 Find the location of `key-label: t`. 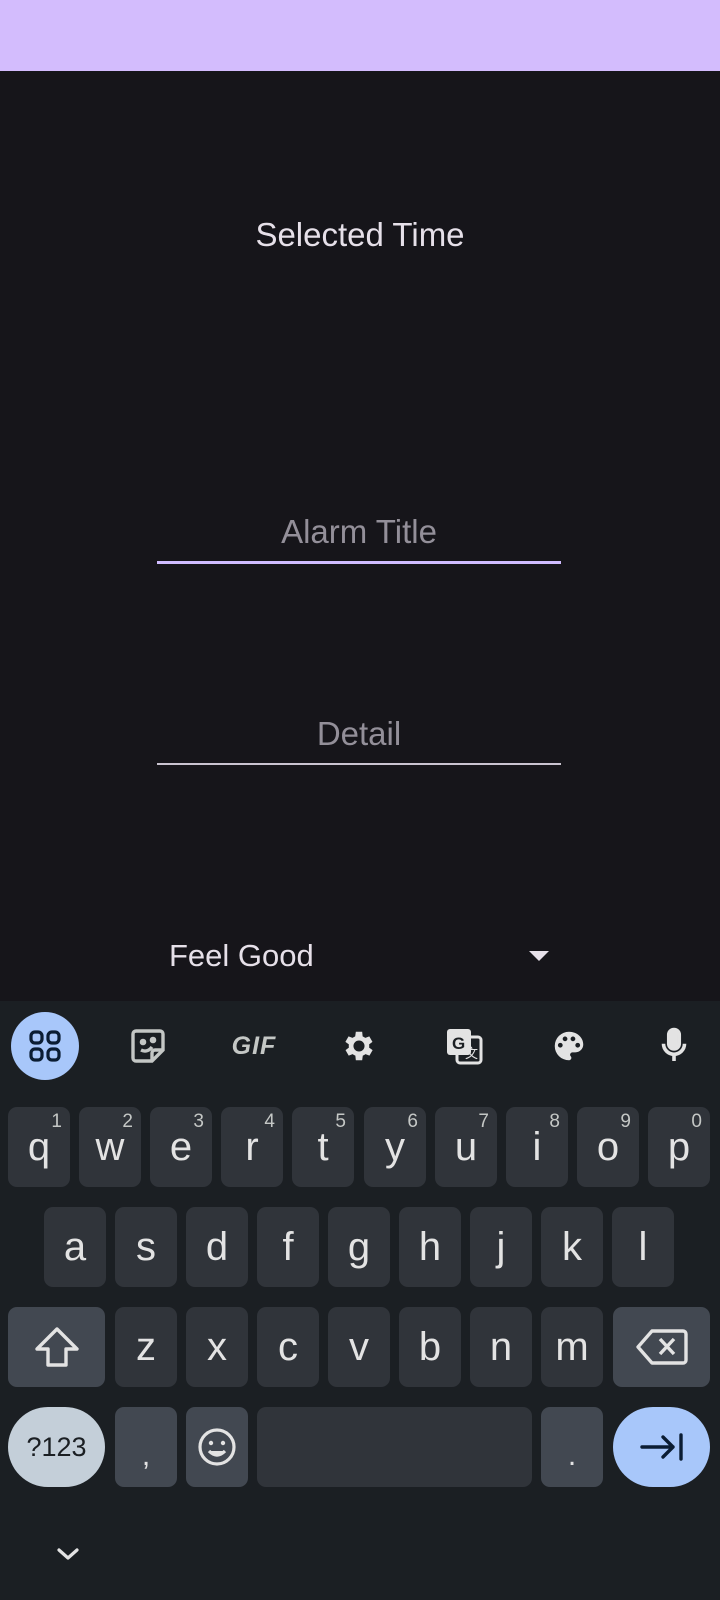

key-label: t is located at coordinates (323, 1146).